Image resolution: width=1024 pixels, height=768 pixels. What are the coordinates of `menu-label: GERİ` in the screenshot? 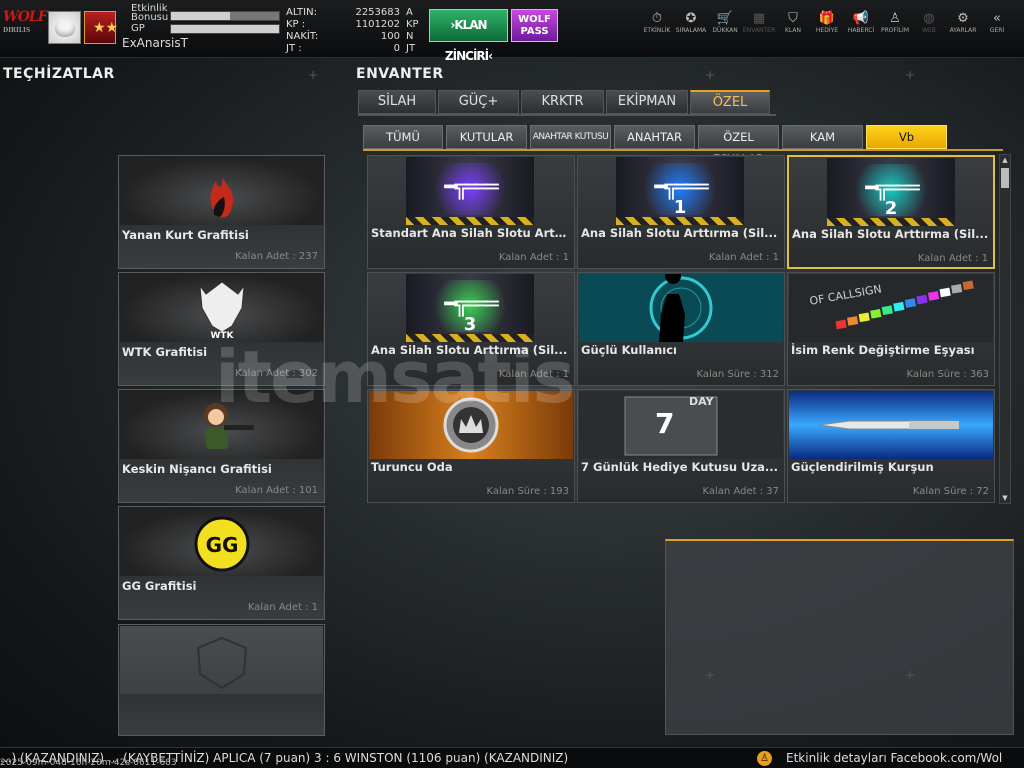 It's located at (997, 30).